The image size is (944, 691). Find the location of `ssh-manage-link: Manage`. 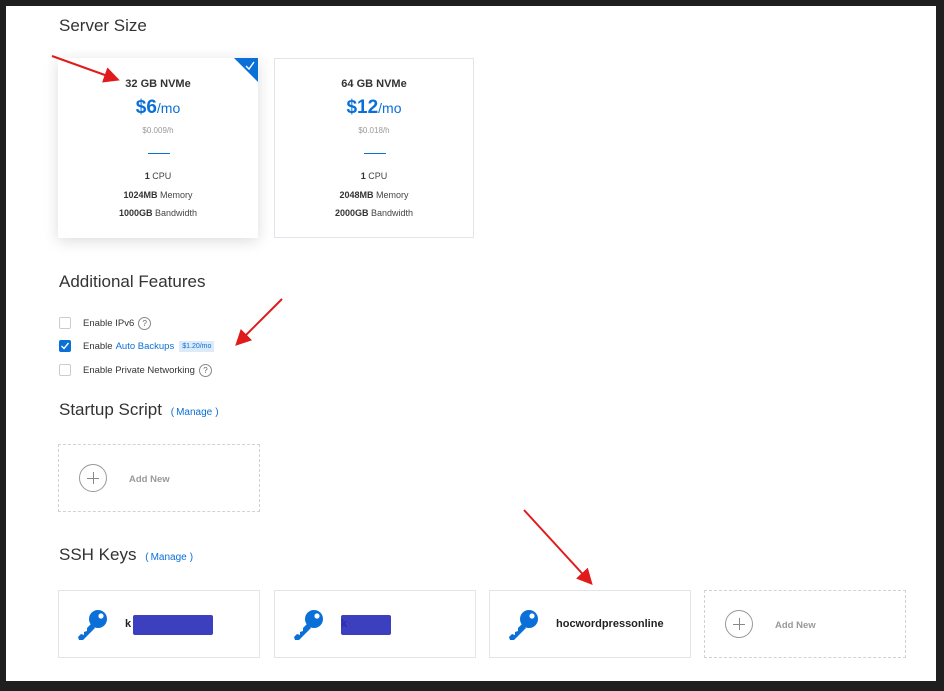

ssh-manage-link: Manage is located at coordinates (169, 557).